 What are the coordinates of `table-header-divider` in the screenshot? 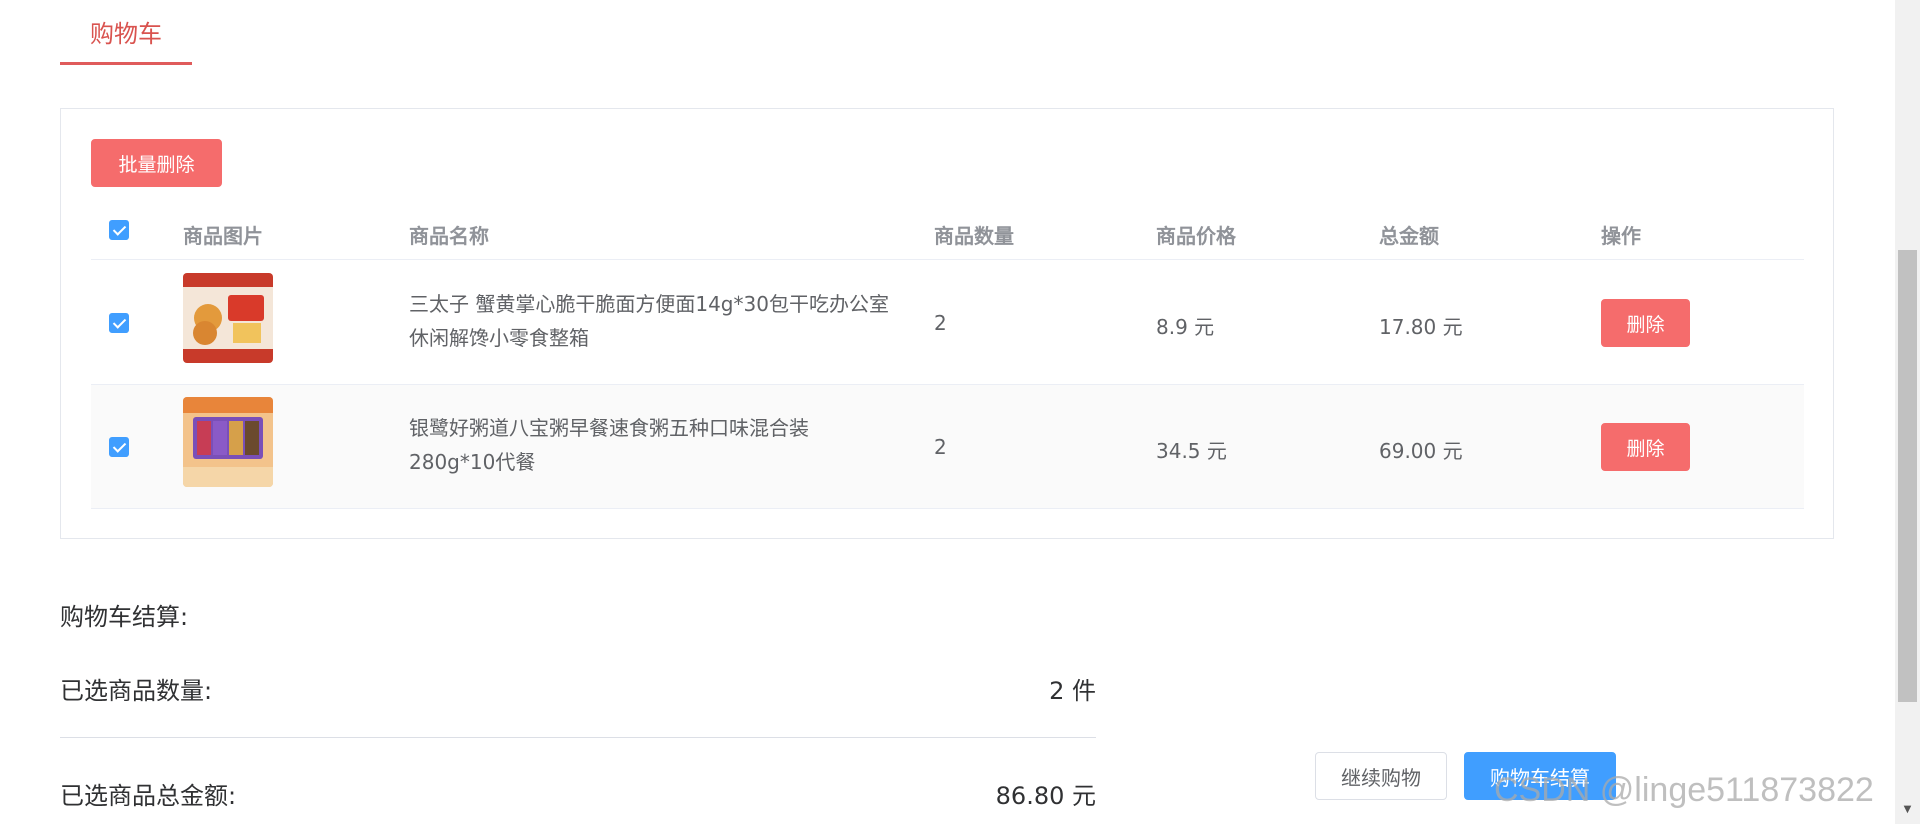 It's located at (947, 259).